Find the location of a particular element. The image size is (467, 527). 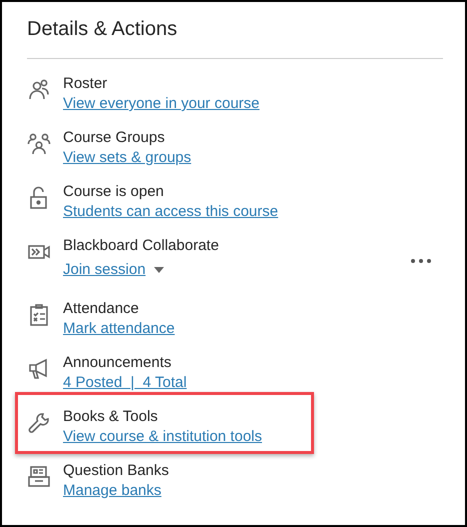

item-link: Manage banks is located at coordinates (112, 491).